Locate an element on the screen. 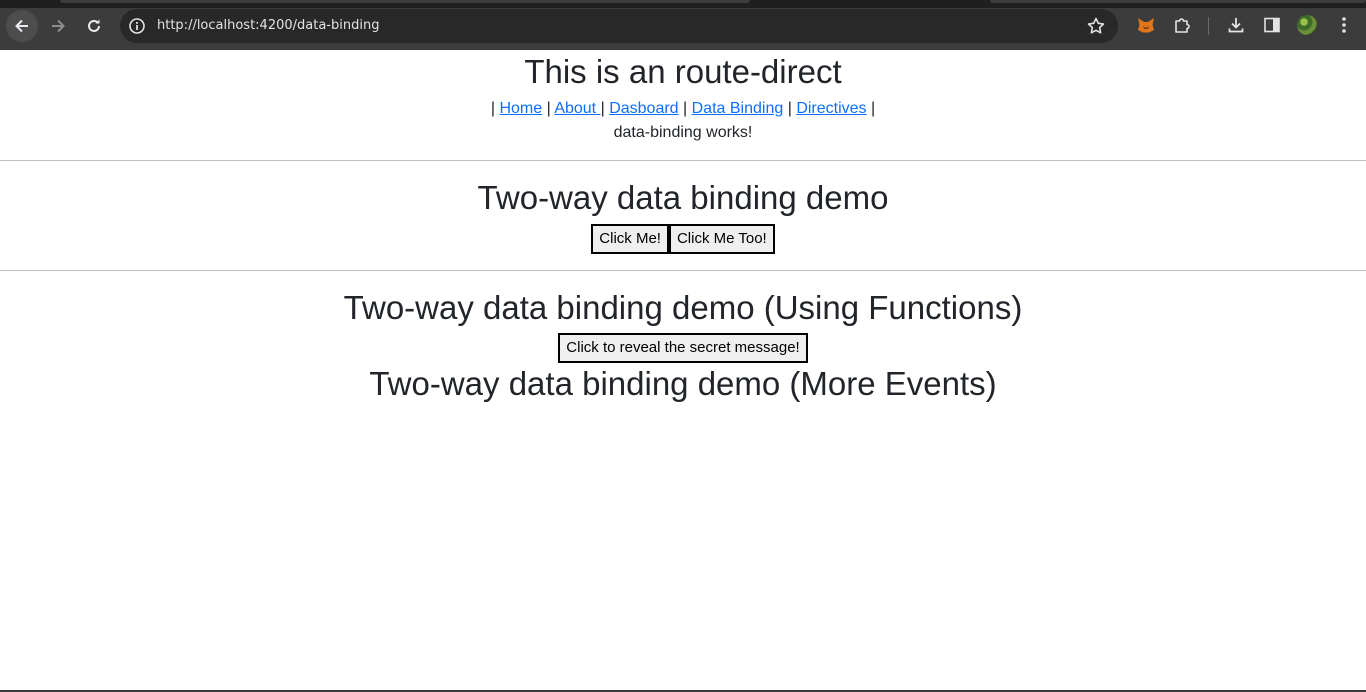 The image size is (1366, 692). arrow-left-icon is located at coordinates (21, 26).